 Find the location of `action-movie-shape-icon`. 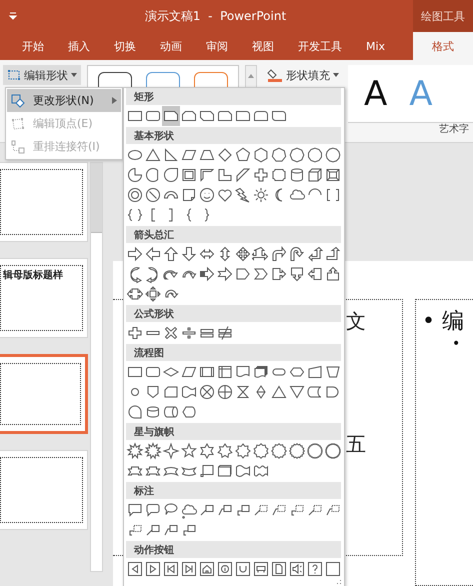

action-movie-shape-icon is located at coordinates (261, 569).